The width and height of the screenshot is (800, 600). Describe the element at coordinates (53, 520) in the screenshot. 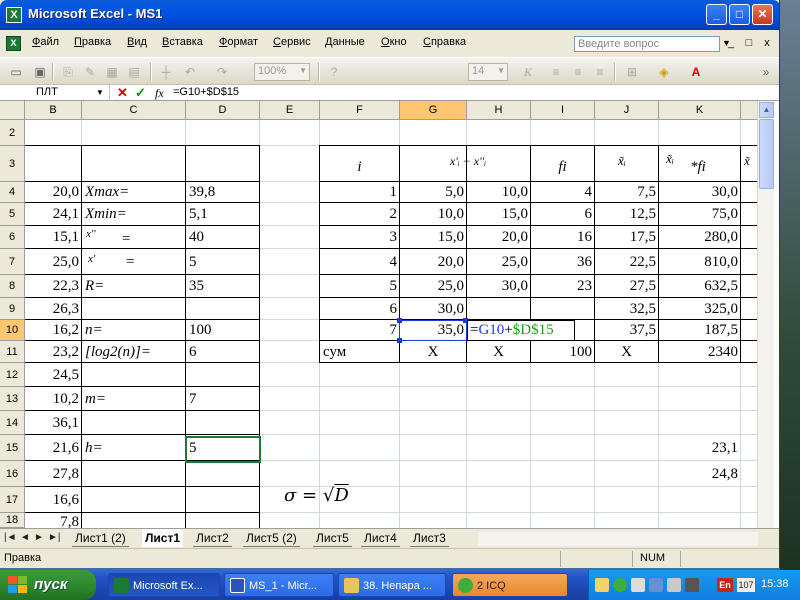

I see `cell-B18: 7,8` at that location.